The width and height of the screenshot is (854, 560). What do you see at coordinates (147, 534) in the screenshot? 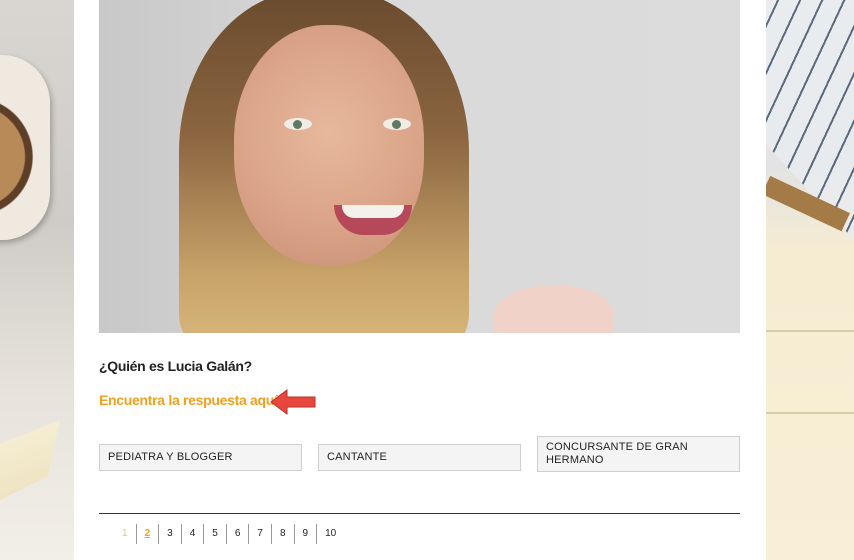
I see `page-link-current: 2` at bounding box center [147, 534].